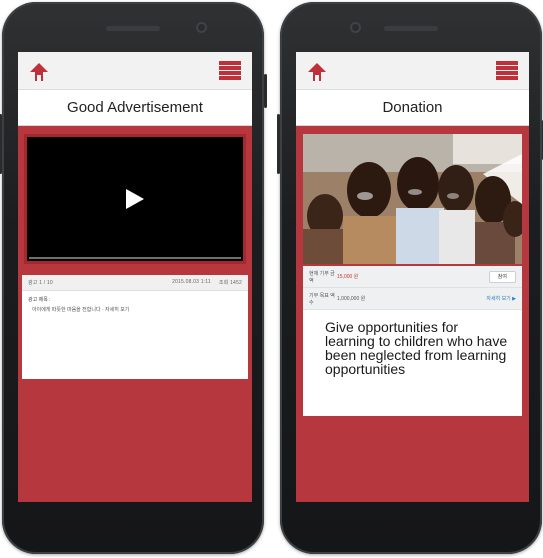 The image size is (543, 558). What do you see at coordinates (40, 283) in the screenshot?
I see `ad-index: 광고 1 / 10` at bounding box center [40, 283].